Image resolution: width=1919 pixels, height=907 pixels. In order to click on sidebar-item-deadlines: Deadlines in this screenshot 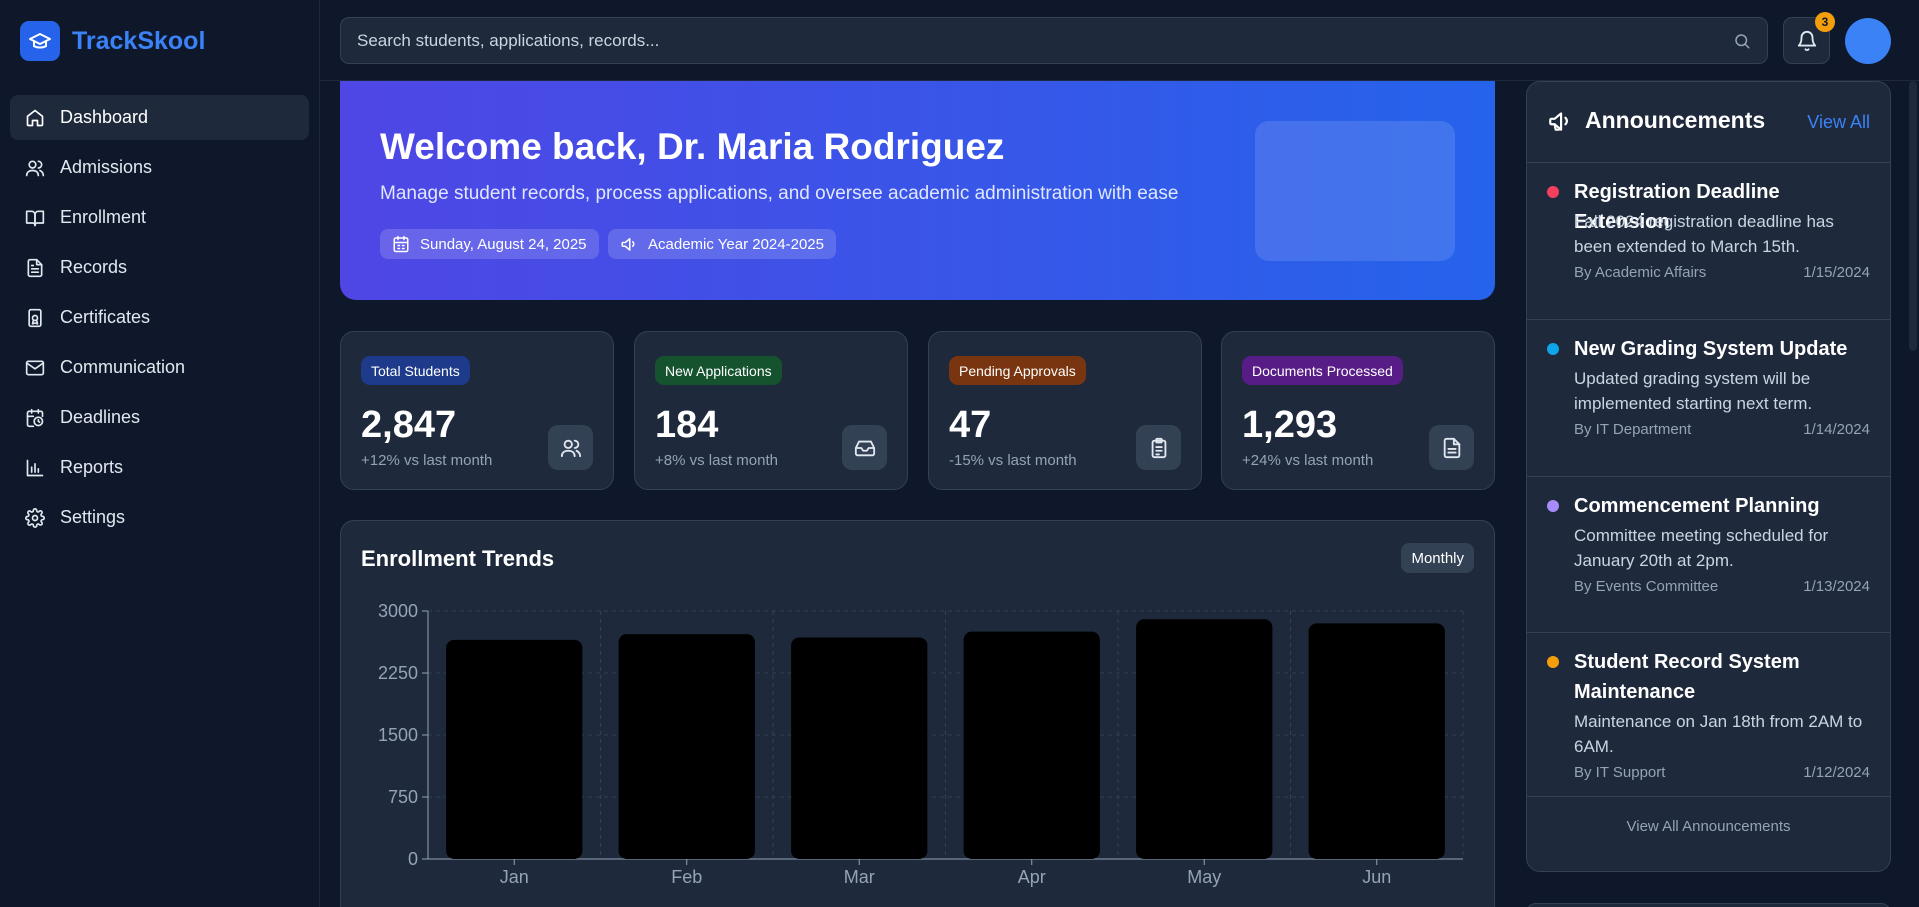, I will do `click(159, 417)`.